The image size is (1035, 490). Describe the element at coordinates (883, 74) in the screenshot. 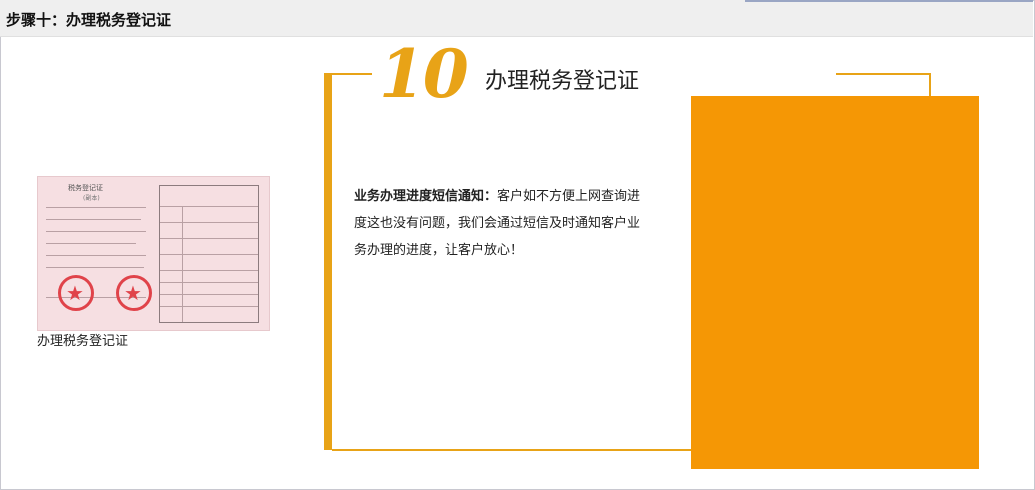

I see `section-frame-top-line-right` at that location.